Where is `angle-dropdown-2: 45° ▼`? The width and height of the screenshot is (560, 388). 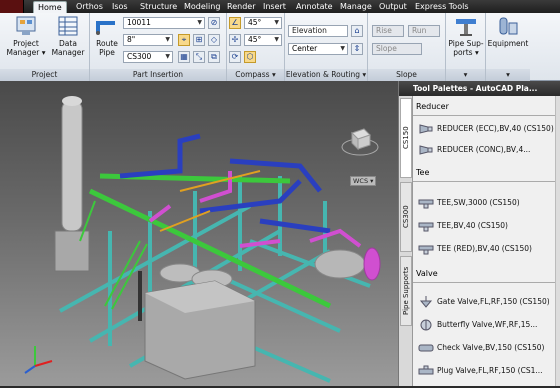 angle-dropdown-2: 45° ▼ is located at coordinates (263, 40).